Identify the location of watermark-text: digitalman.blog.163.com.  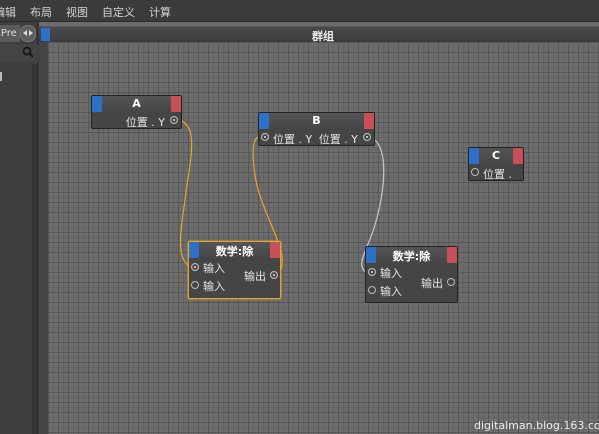
(536, 425).